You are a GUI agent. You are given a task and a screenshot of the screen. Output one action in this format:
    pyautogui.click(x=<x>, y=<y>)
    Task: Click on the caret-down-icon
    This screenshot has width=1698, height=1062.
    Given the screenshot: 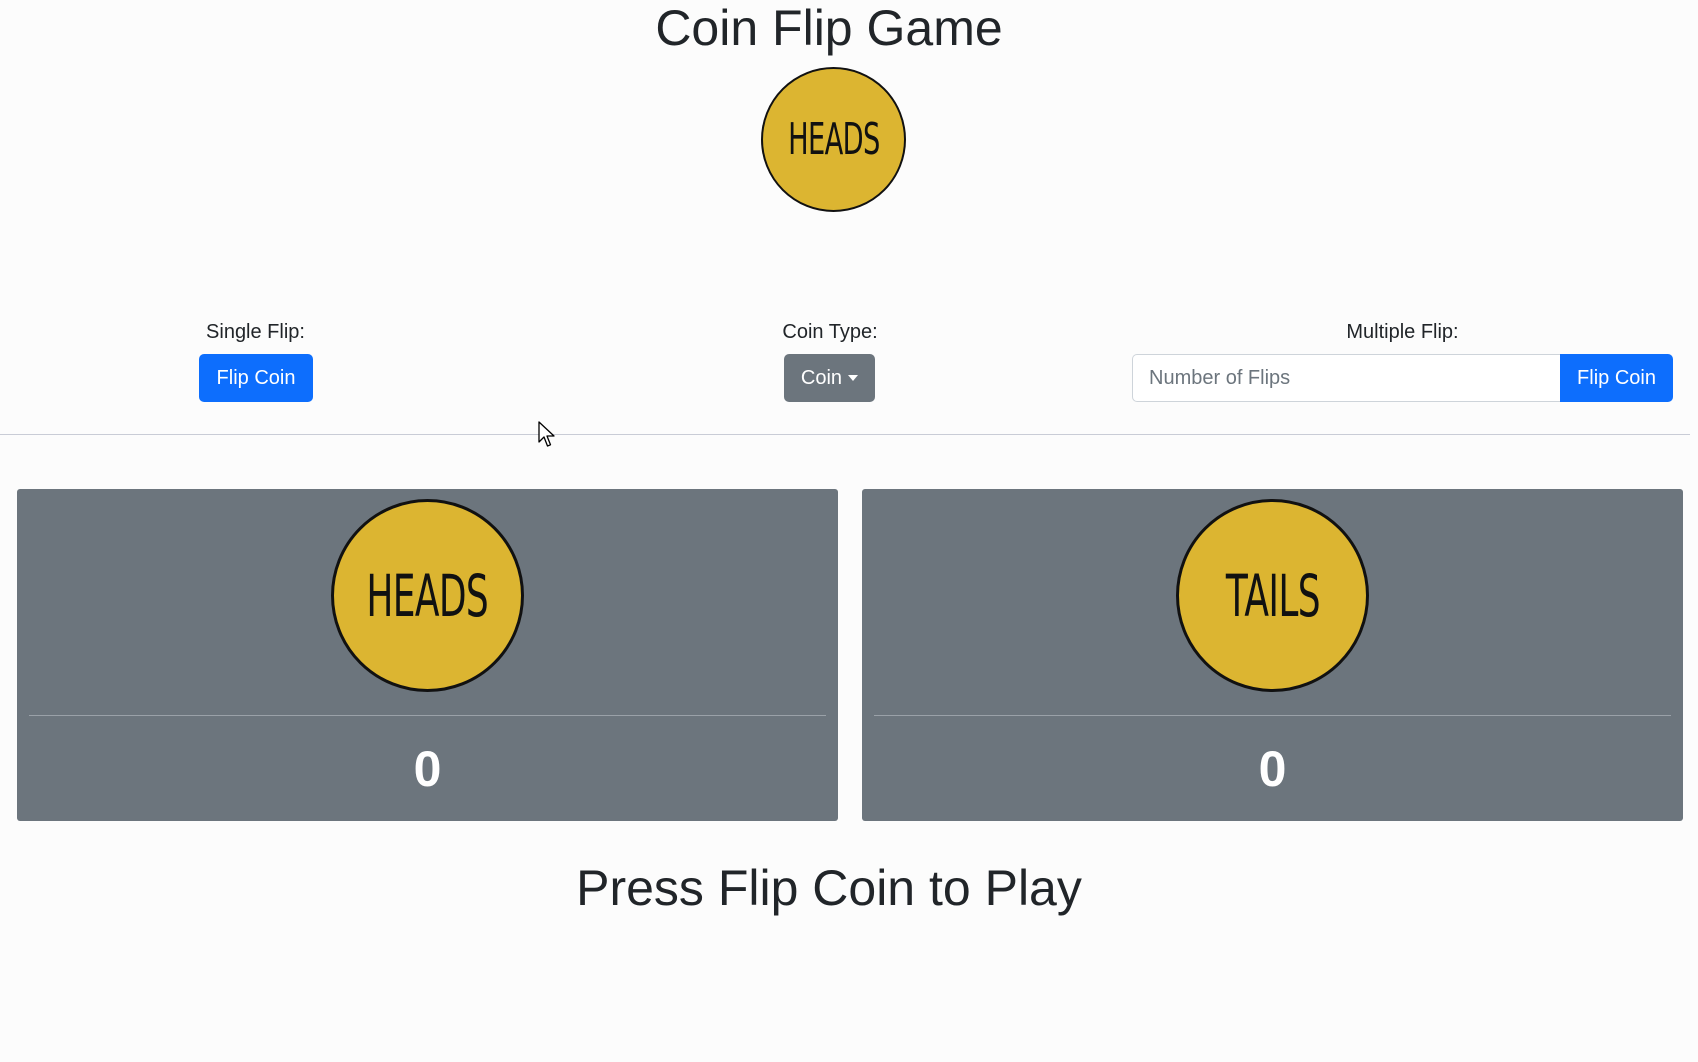 What is the action you would take?
    pyautogui.click(x=853, y=378)
    